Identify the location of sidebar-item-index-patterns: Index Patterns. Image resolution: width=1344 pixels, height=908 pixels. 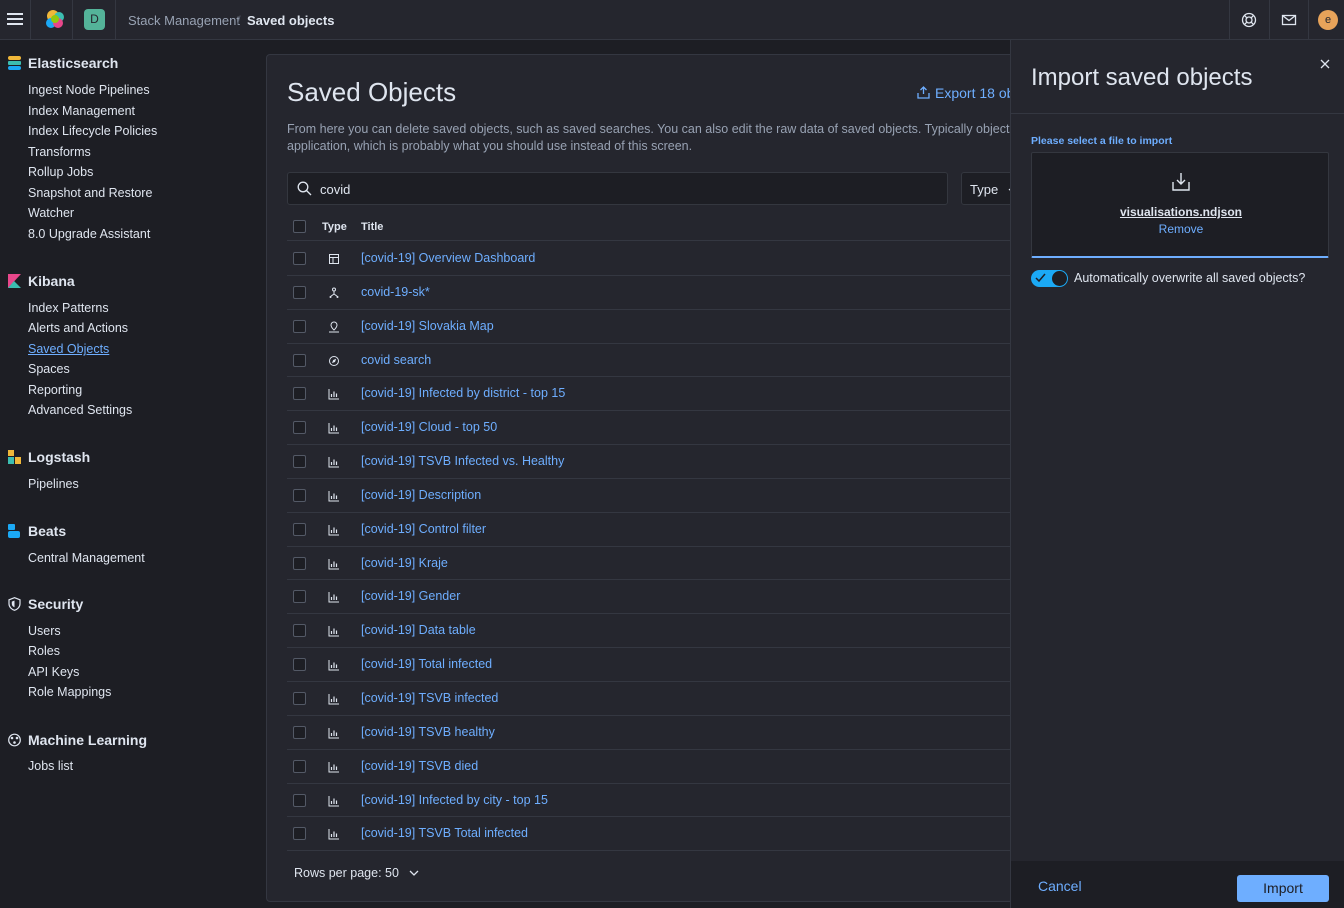
(68, 308).